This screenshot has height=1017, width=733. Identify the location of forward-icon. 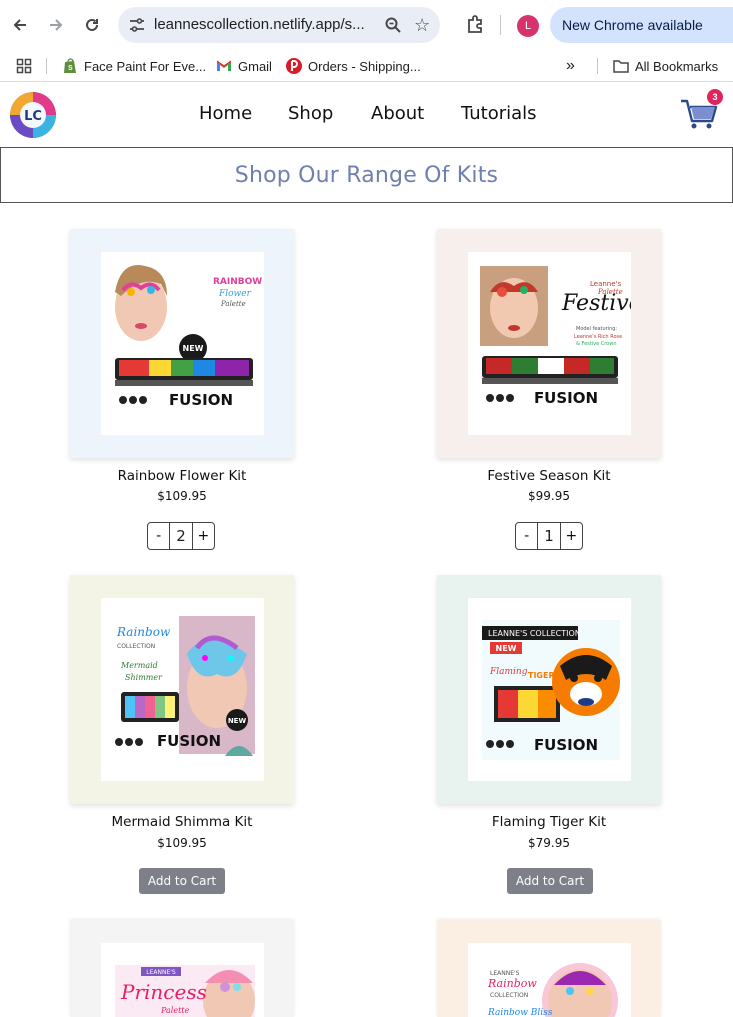
(56, 25).